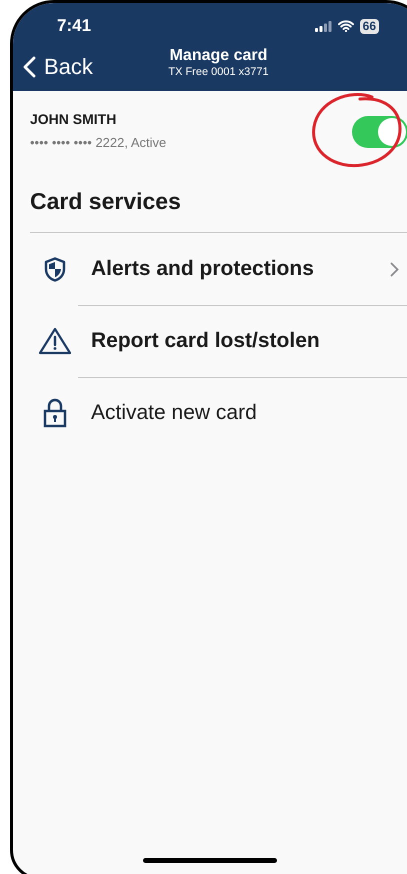 The image size is (407, 874). What do you see at coordinates (53, 67) in the screenshot?
I see `back-button: Back` at bounding box center [53, 67].